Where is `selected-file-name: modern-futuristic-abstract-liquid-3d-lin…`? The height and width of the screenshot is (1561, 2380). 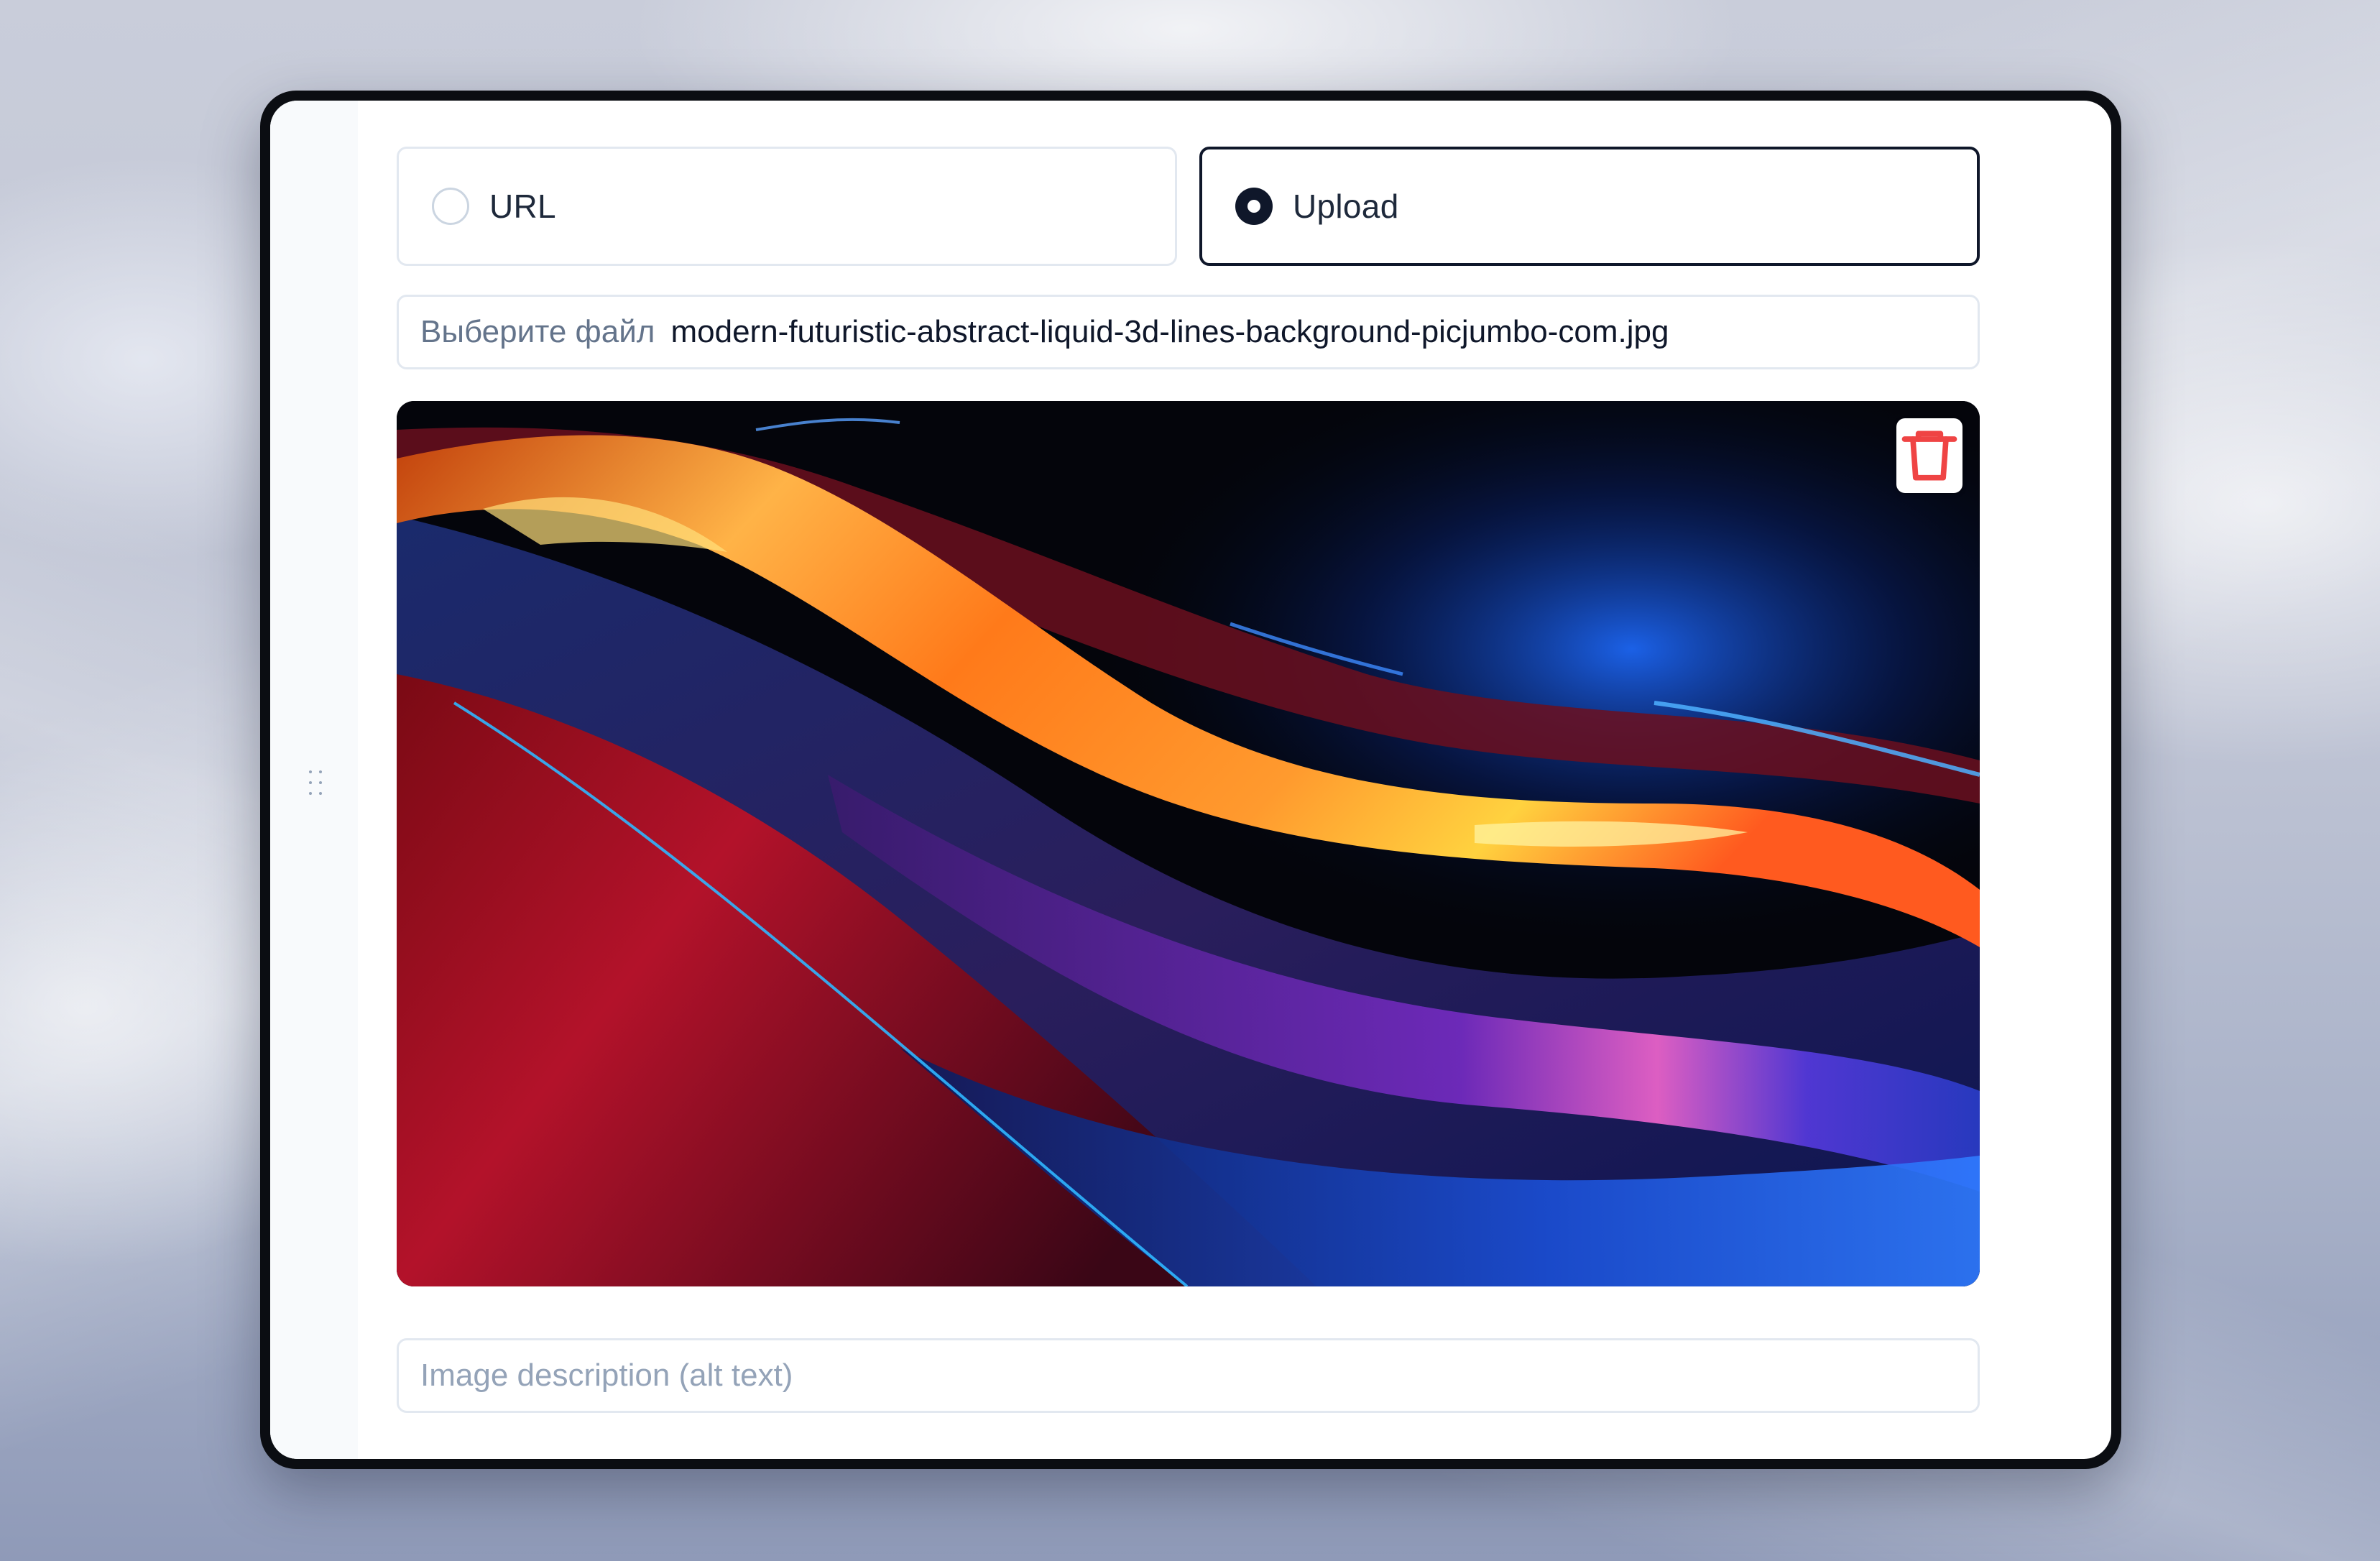 selected-file-name: modern-futuristic-abstract-liquid-3d-lin… is located at coordinates (1169, 331).